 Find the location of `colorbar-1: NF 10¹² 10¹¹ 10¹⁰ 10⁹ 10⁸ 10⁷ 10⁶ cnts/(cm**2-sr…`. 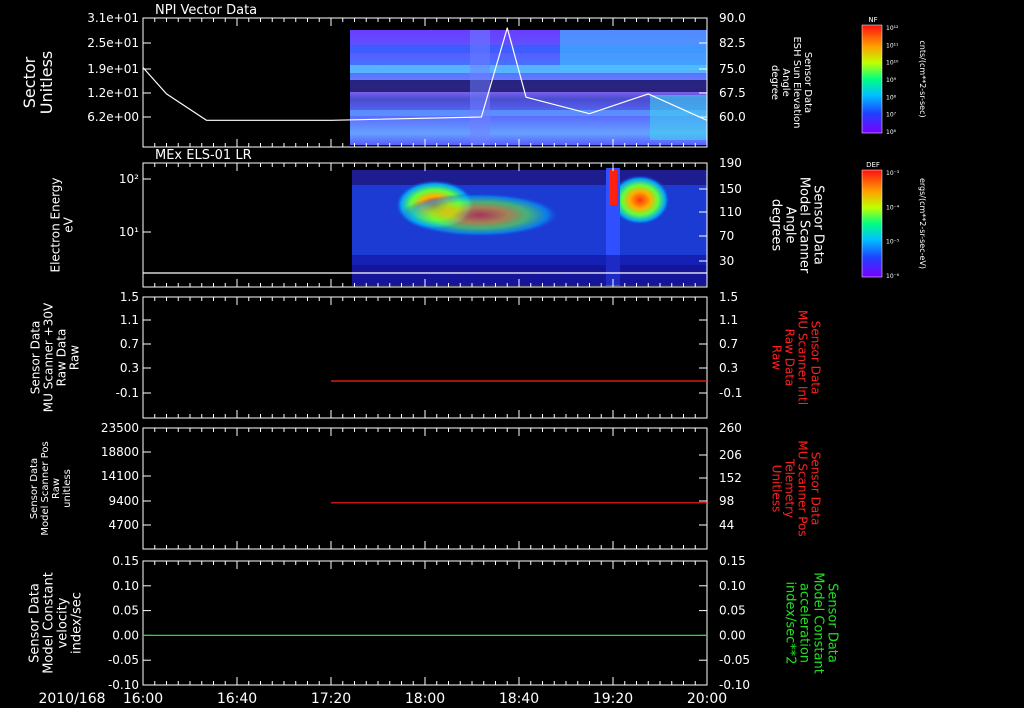

colorbar-1: NF 10¹² 10¹¹ 10¹⁰ 10⁹ 10⁸ 10⁷ 10⁶ cnts/(cm**2-sr… is located at coordinates (894, 76).